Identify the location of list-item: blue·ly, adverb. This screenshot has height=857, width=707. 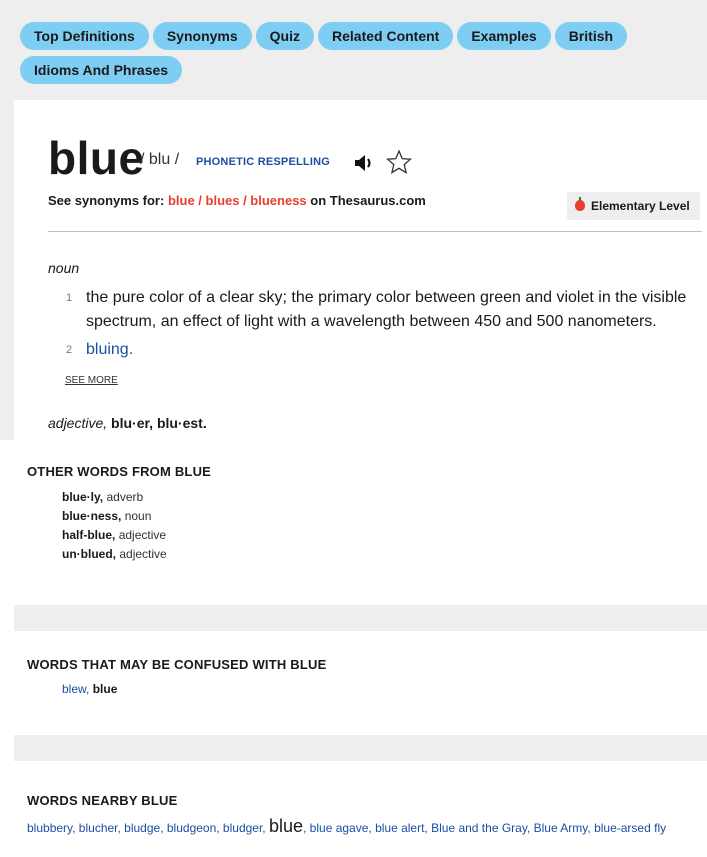
(114, 497).